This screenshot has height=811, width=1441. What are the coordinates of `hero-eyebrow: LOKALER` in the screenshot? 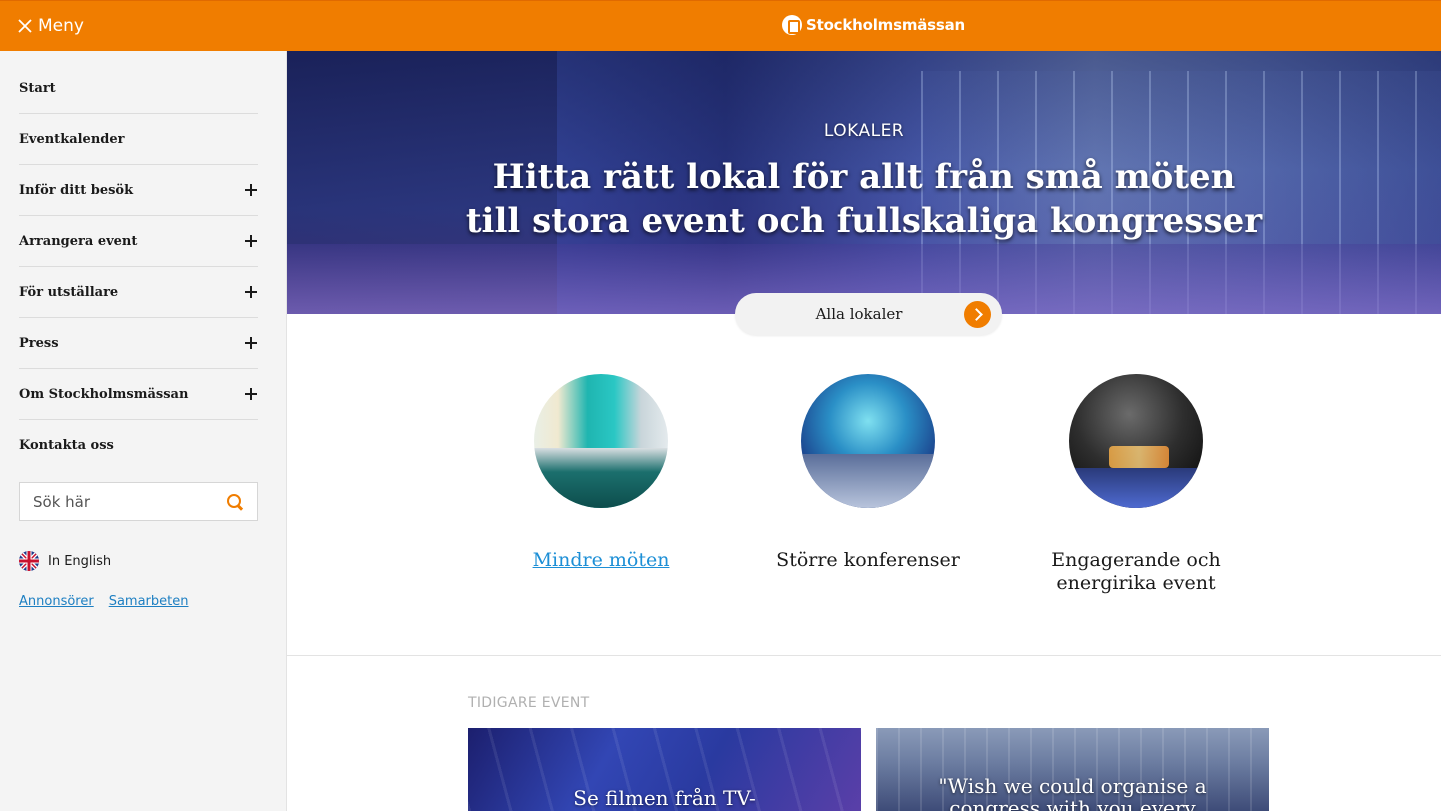 It's located at (864, 131).